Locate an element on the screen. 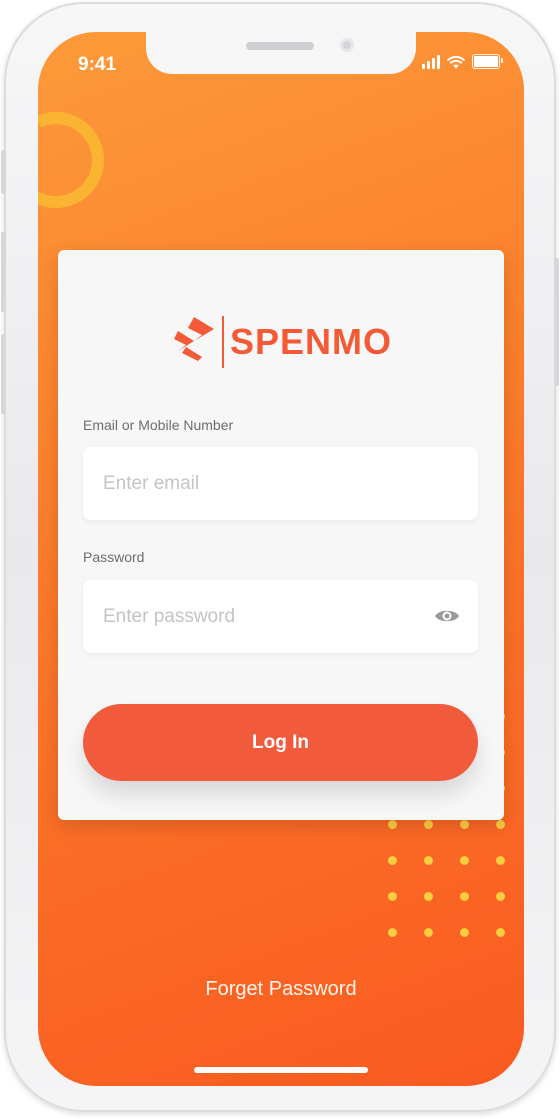 Image resolution: width=560 pixels, height=1119 pixels. spenmo-logo: SPENMO is located at coordinates (283, 342).